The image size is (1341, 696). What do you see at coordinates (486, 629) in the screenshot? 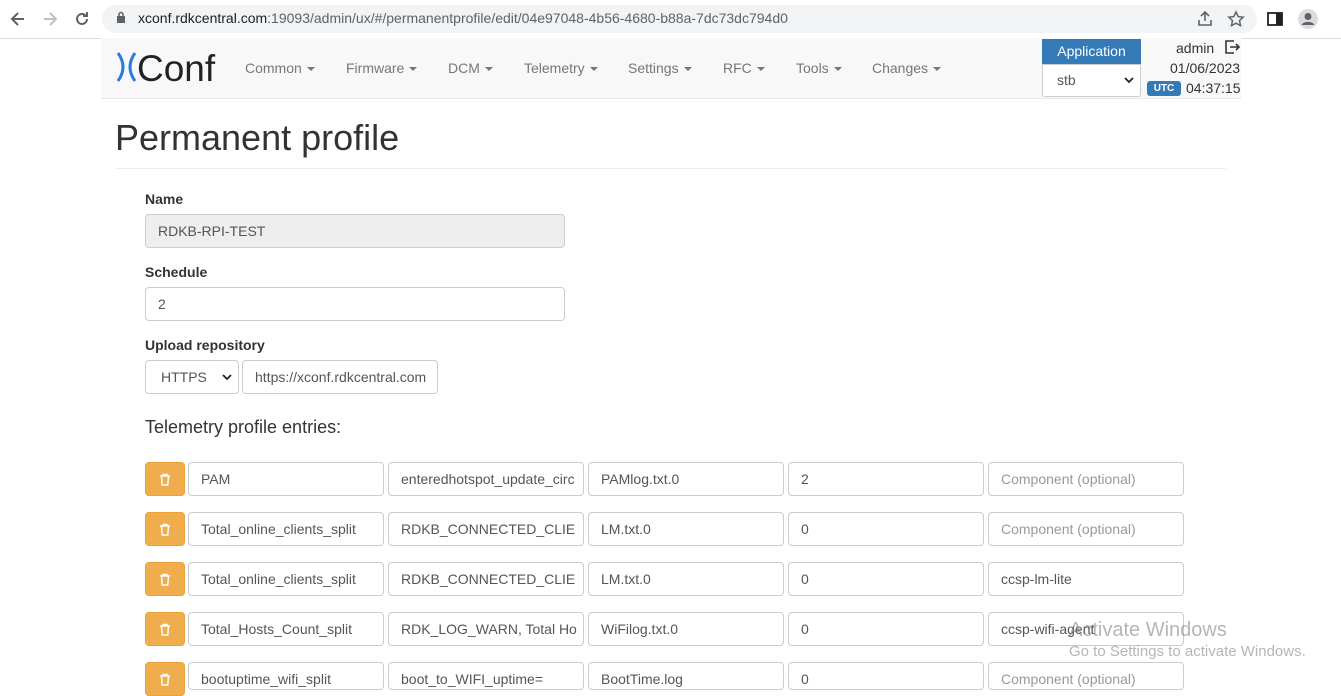
I see `entry-content-field: RDK_LOG_WARN, Total Ho` at bounding box center [486, 629].